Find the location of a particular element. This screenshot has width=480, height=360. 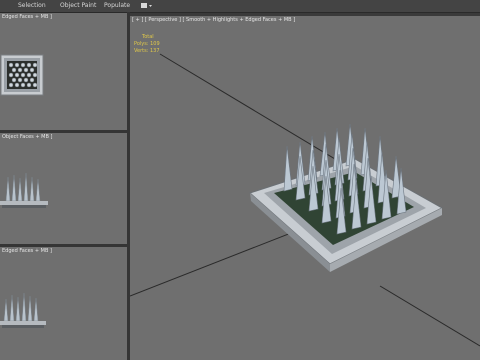

tab-selection: Selection is located at coordinates (32, 6).